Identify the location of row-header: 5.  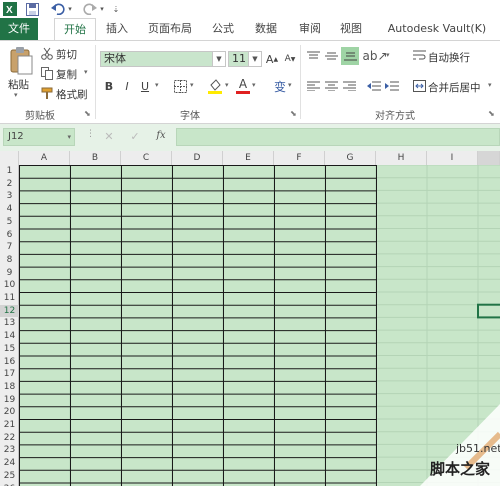
(9, 222).